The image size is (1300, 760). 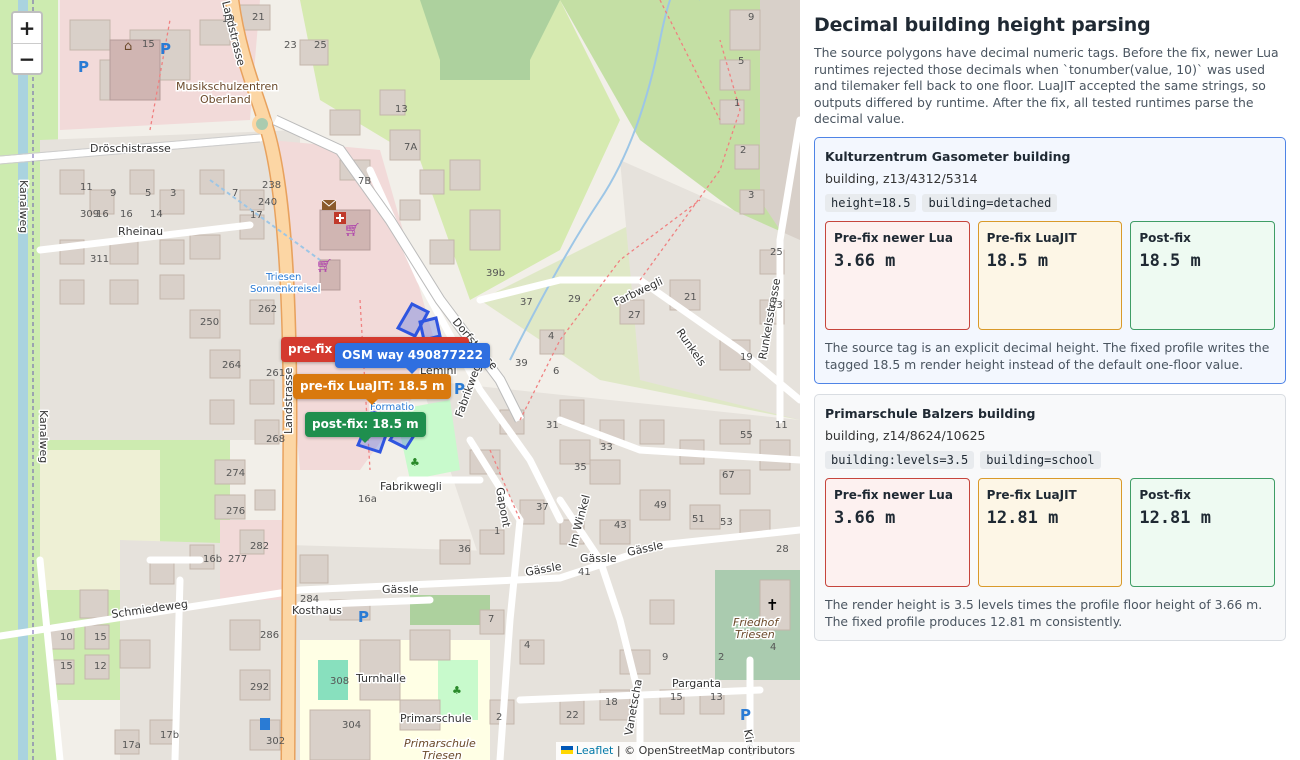 I want to click on church-icon: ✝, so click(x=772, y=605).